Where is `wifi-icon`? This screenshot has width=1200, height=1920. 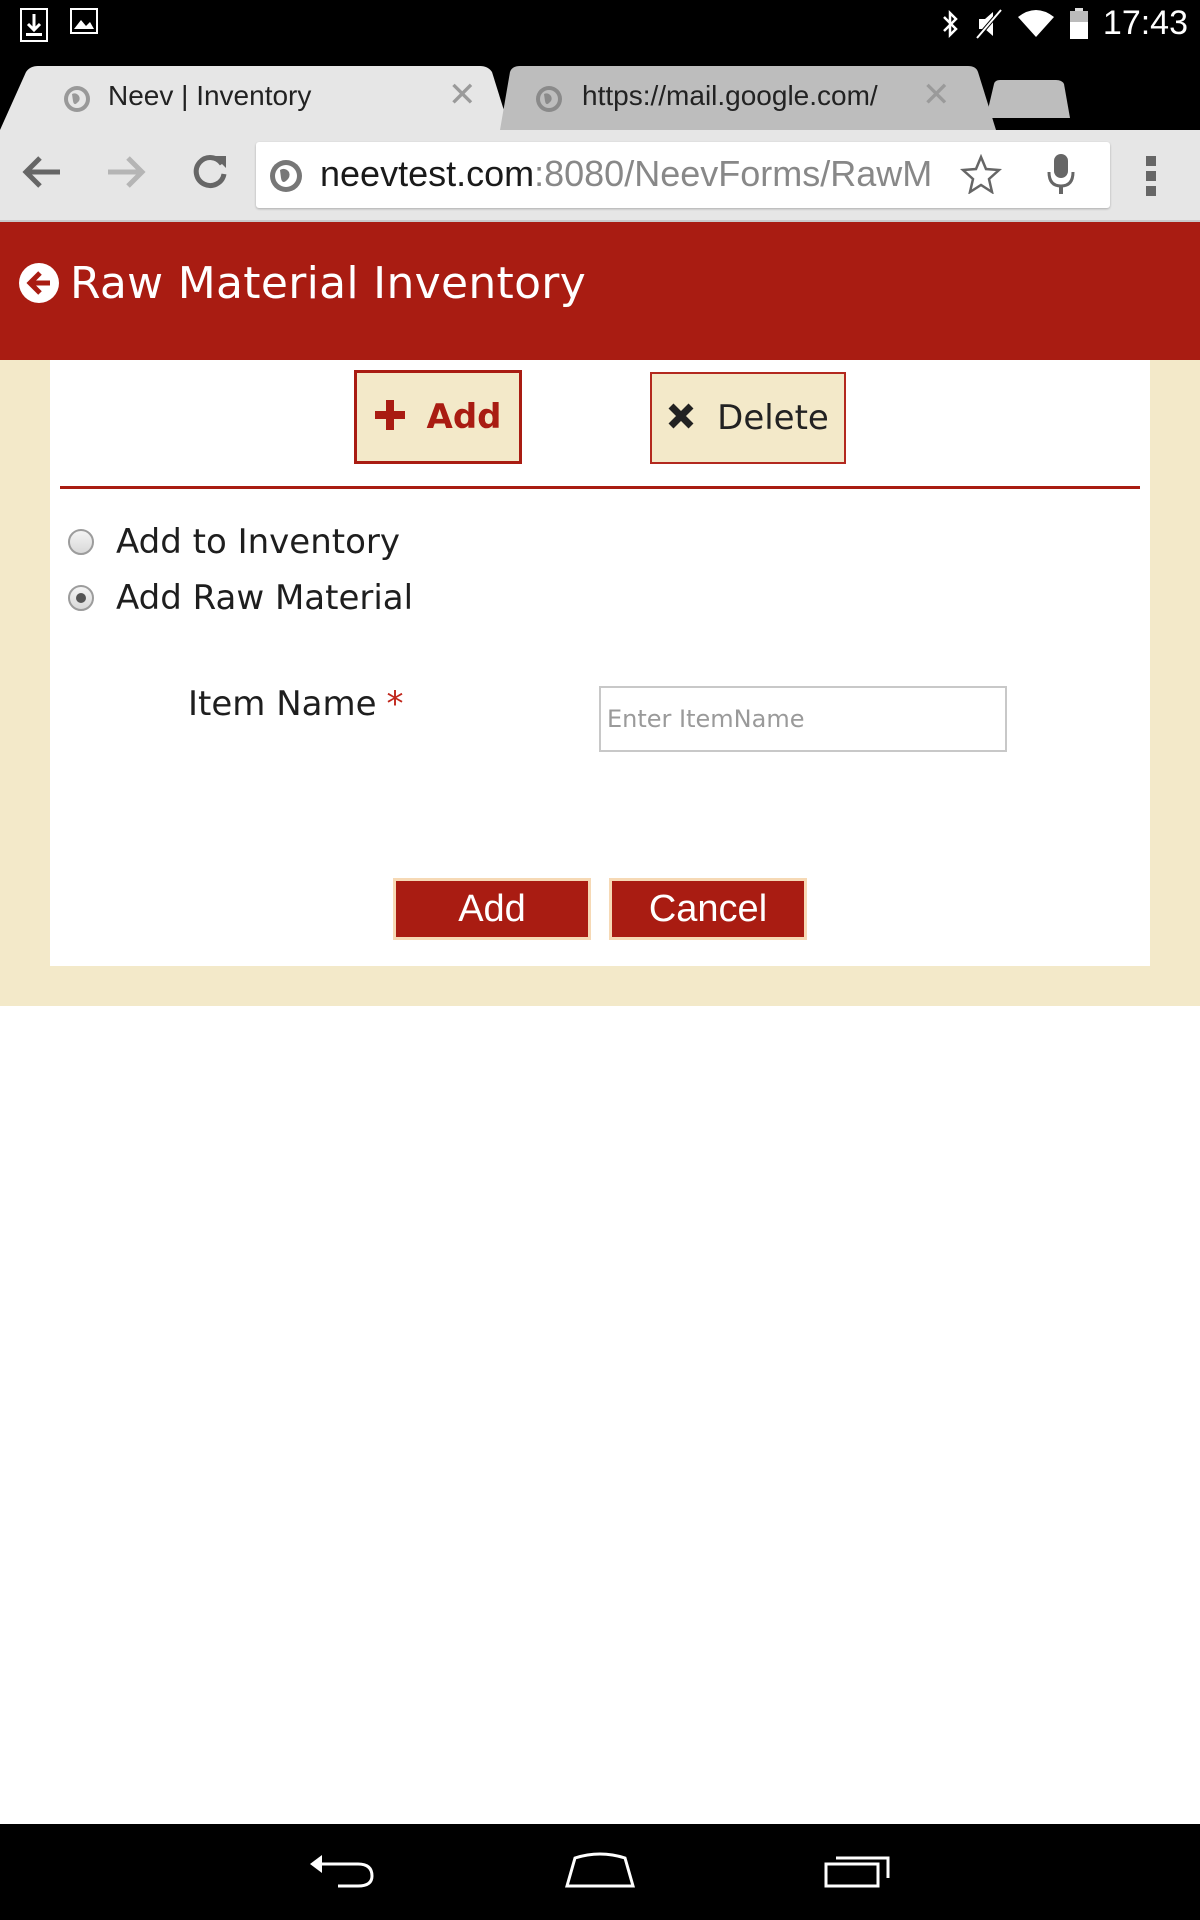 wifi-icon is located at coordinates (1036, 24).